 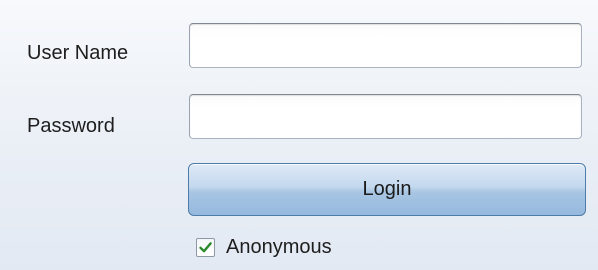 What do you see at coordinates (78, 53) in the screenshot?
I see `username-label: User Name` at bounding box center [78, 53].